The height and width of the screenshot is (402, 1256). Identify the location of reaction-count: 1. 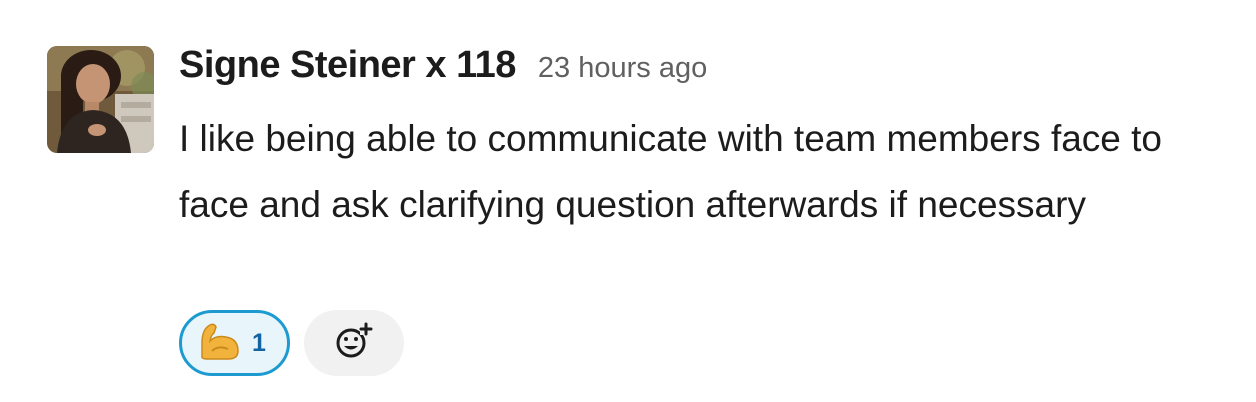
(259, 342).